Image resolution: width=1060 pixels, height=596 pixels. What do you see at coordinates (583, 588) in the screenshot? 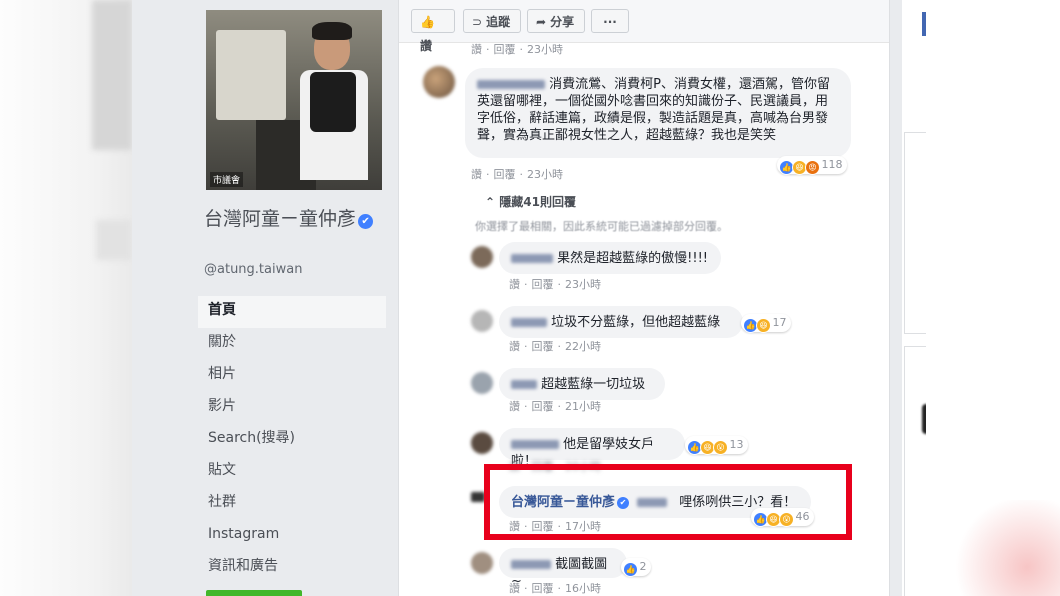
I see `reply-time: 16小時` at bounding box center [583, 588].